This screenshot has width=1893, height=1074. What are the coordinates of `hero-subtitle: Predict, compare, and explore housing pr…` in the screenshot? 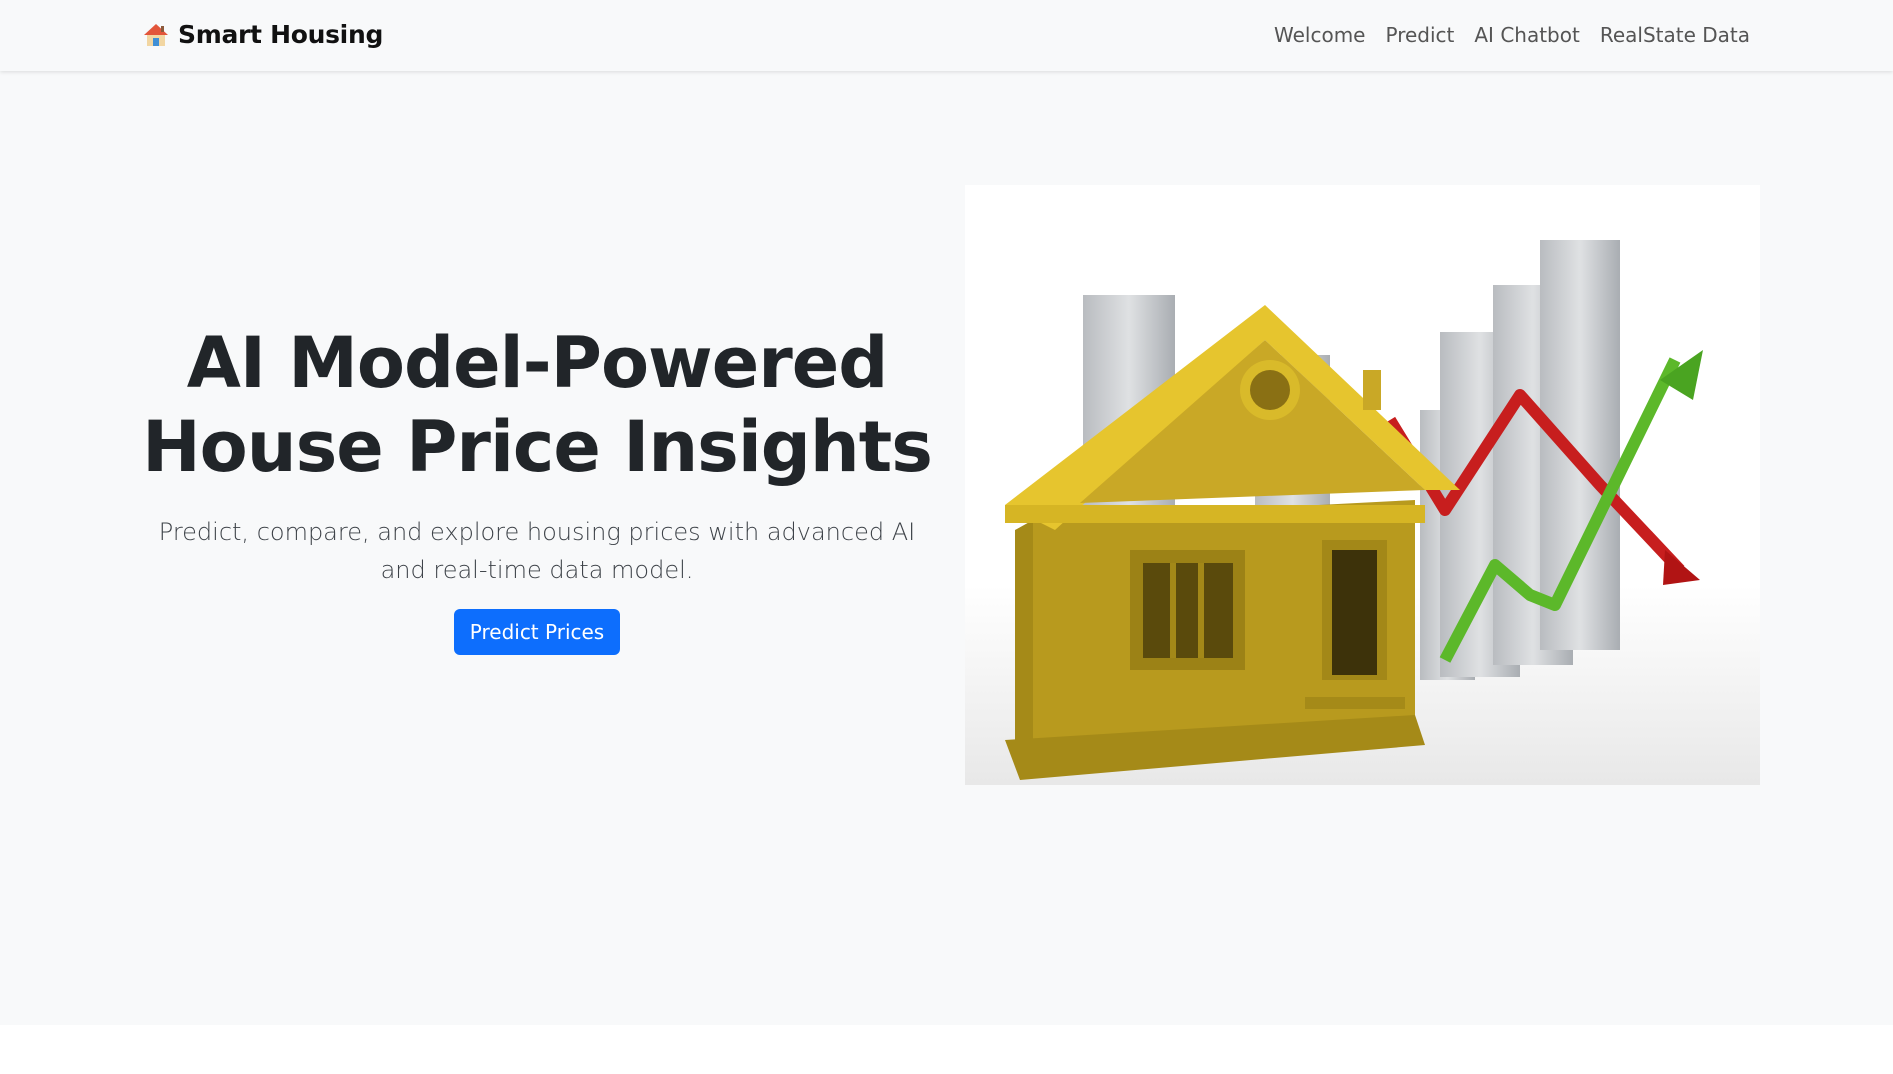 It's located at (537, 551).